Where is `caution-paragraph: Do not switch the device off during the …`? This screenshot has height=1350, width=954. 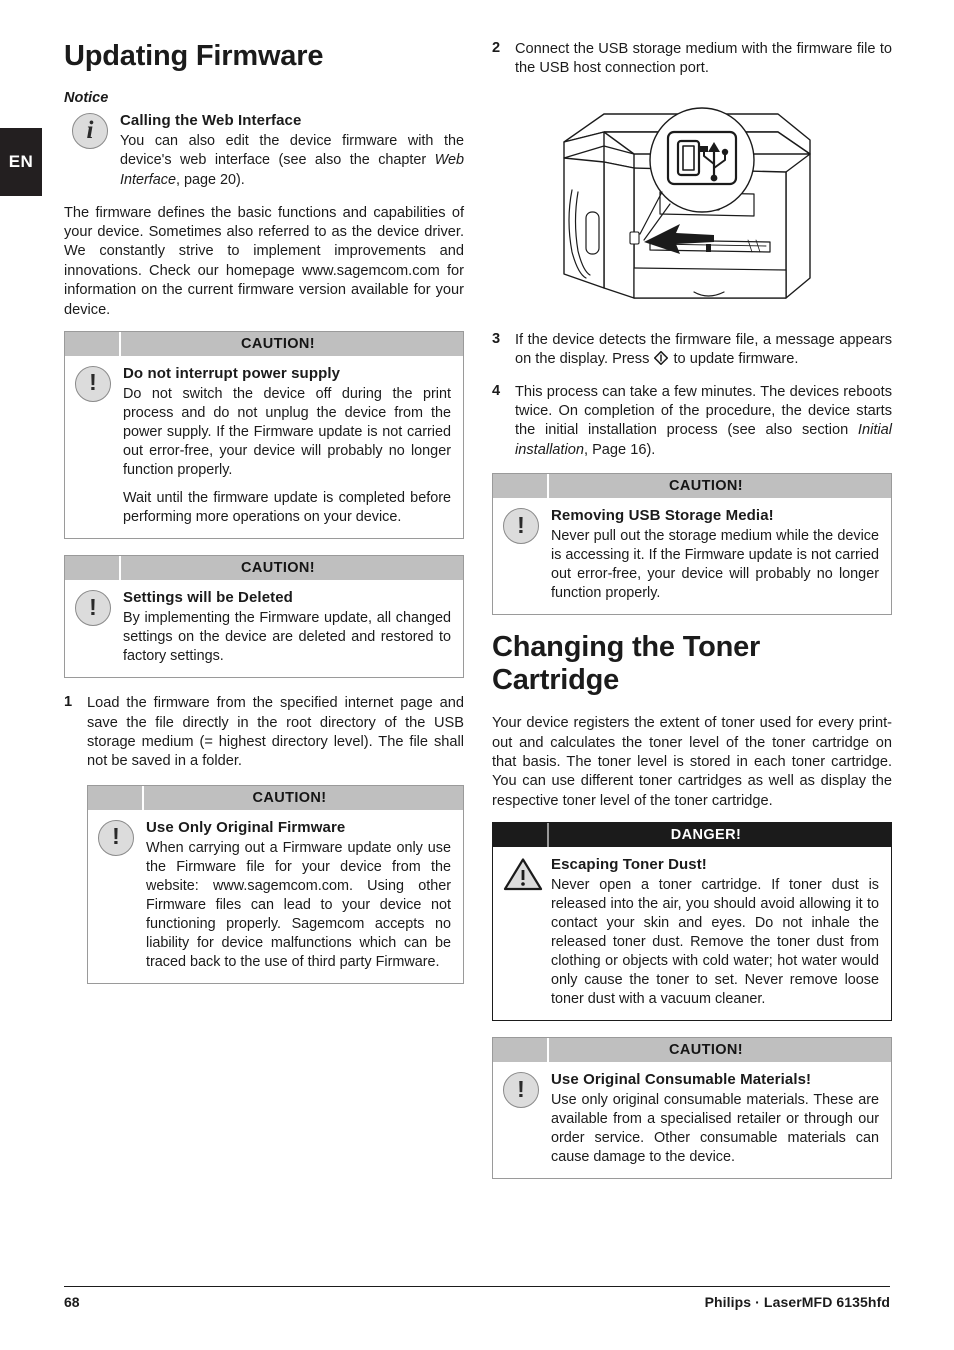 caution-paragraph: Do not switch the device off during the … is located at coordinates (287, 432).